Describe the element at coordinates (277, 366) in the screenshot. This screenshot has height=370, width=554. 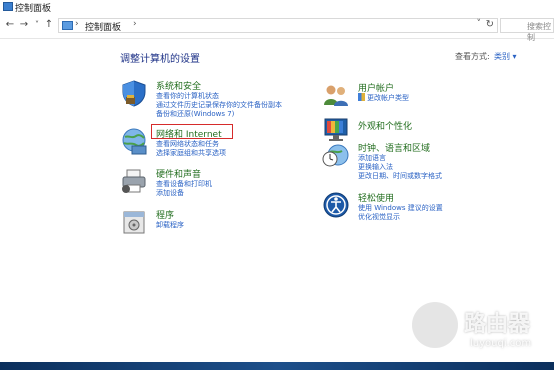
I see `taskbar` at that location.